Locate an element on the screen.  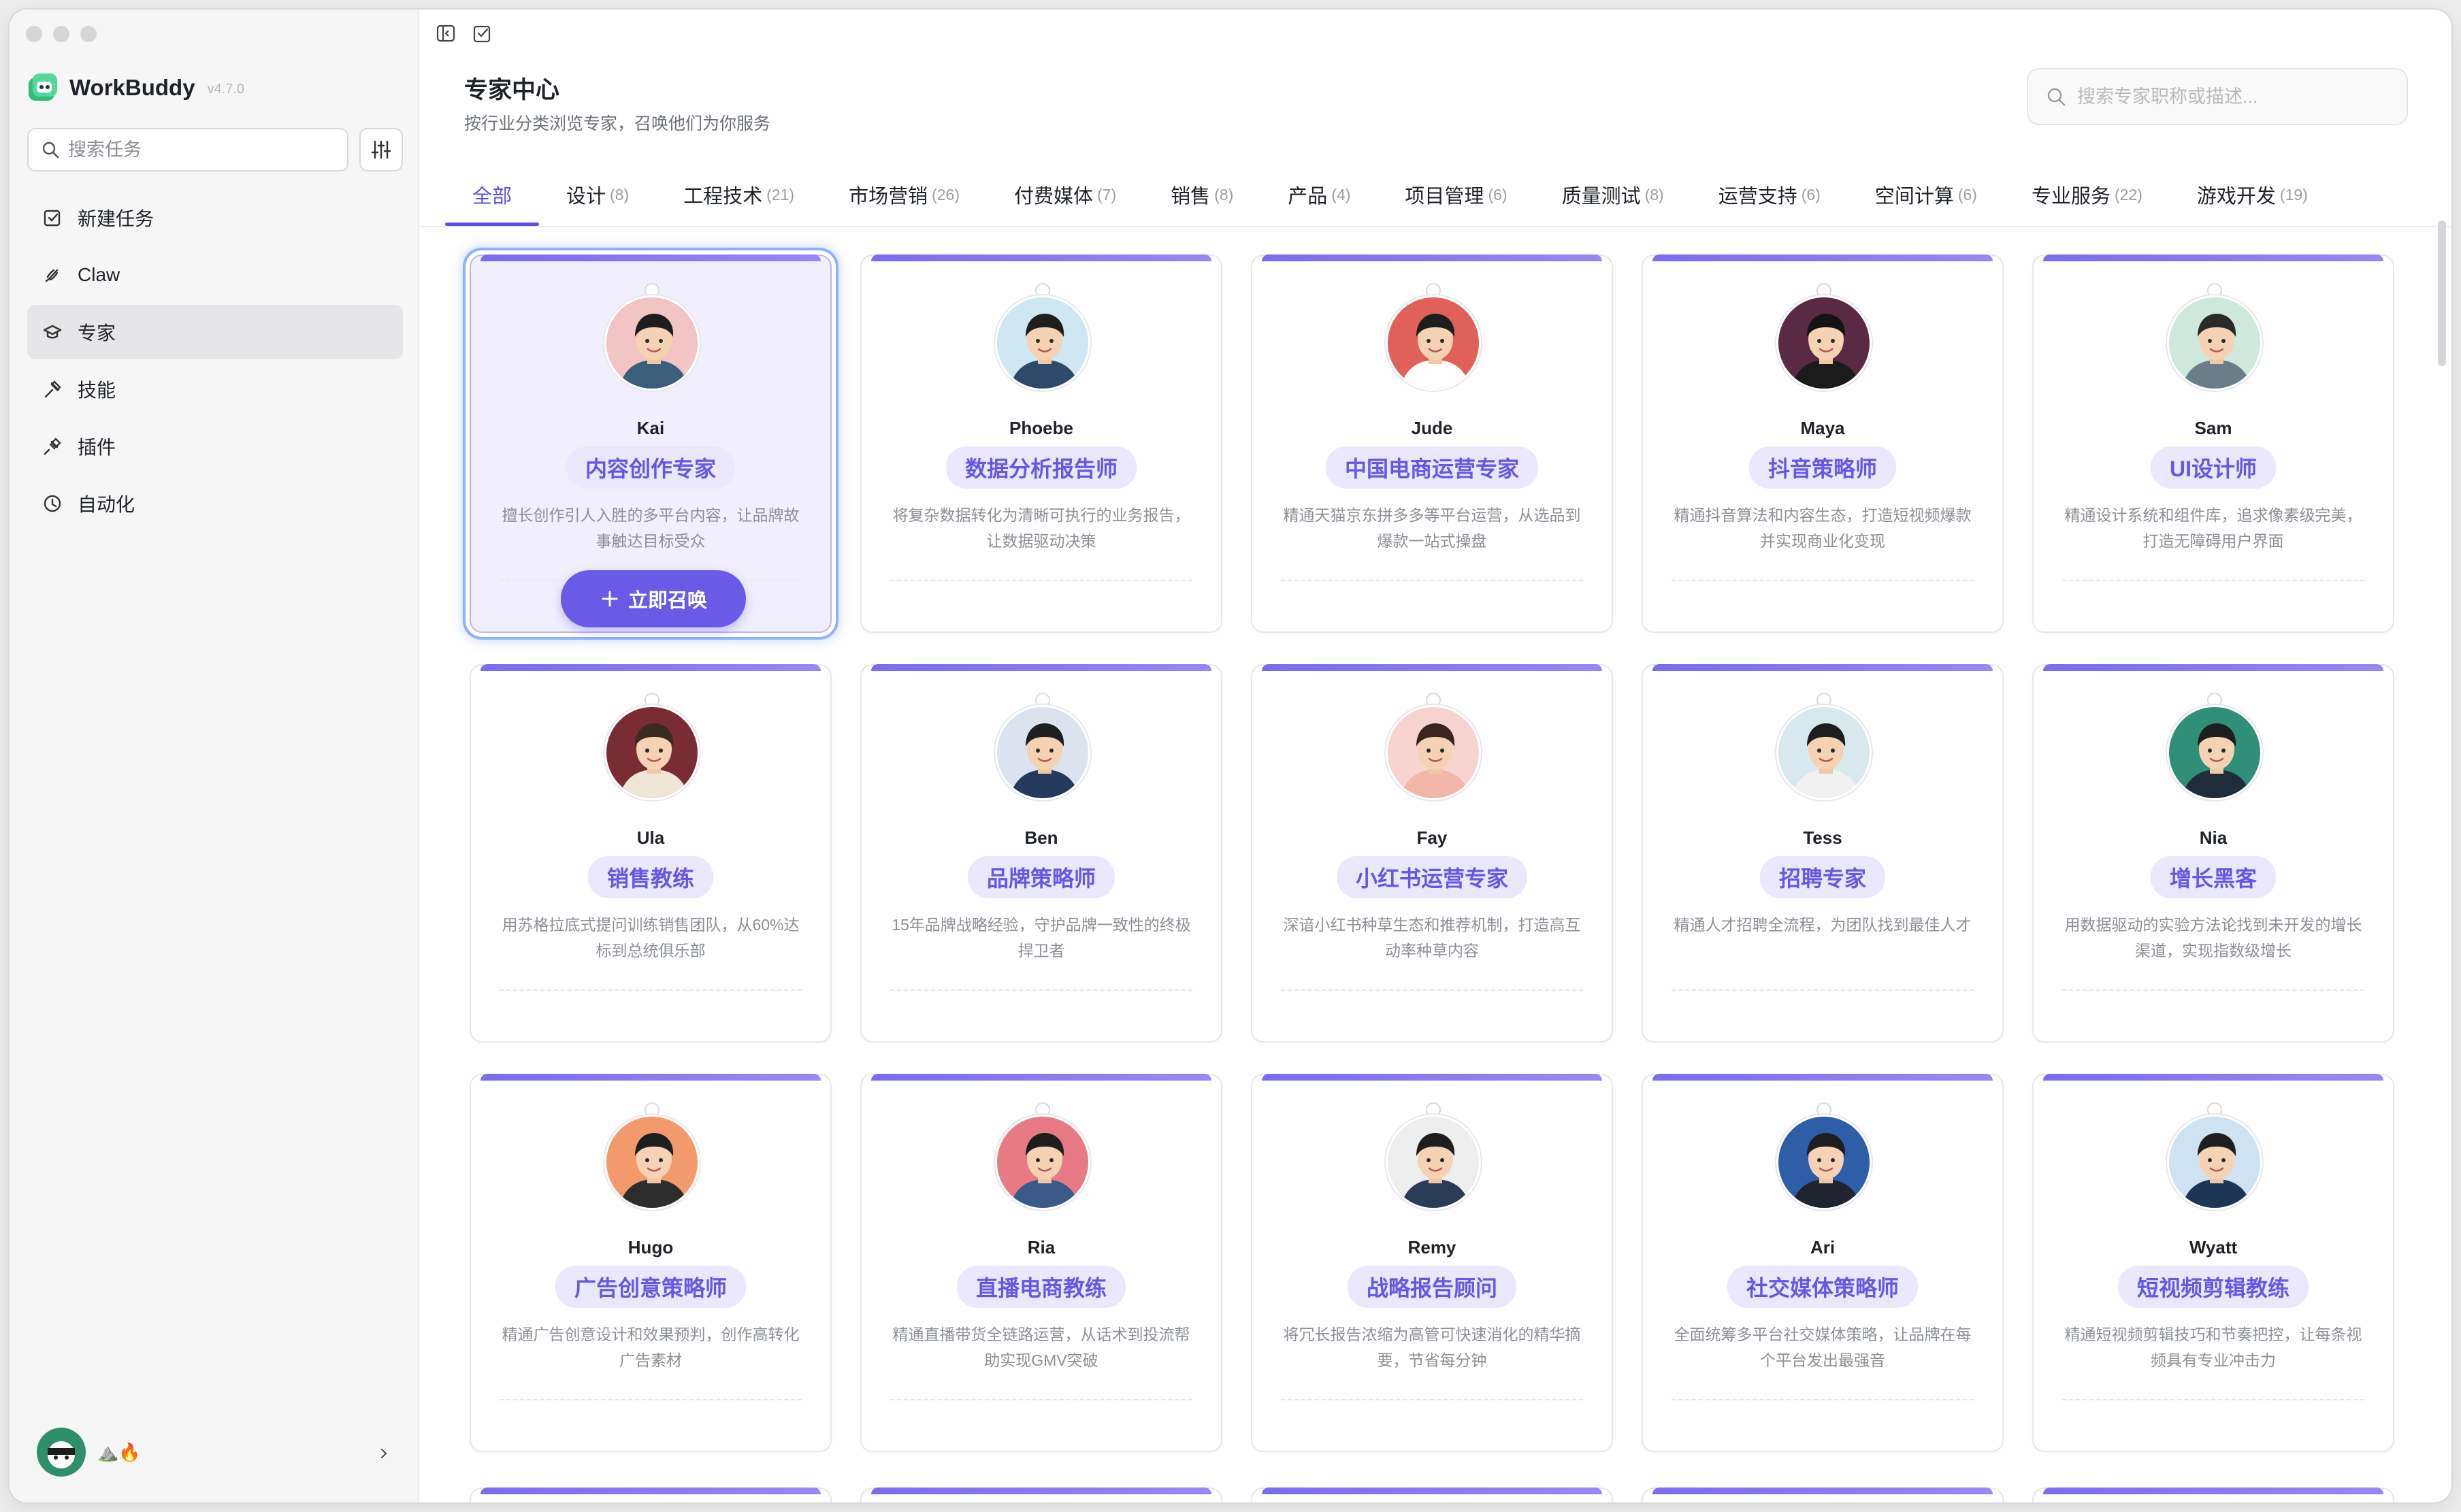
page-subtitle: 按行业分类浏览专家，召唤他们为你服务 is located at coordinates (617, 123).